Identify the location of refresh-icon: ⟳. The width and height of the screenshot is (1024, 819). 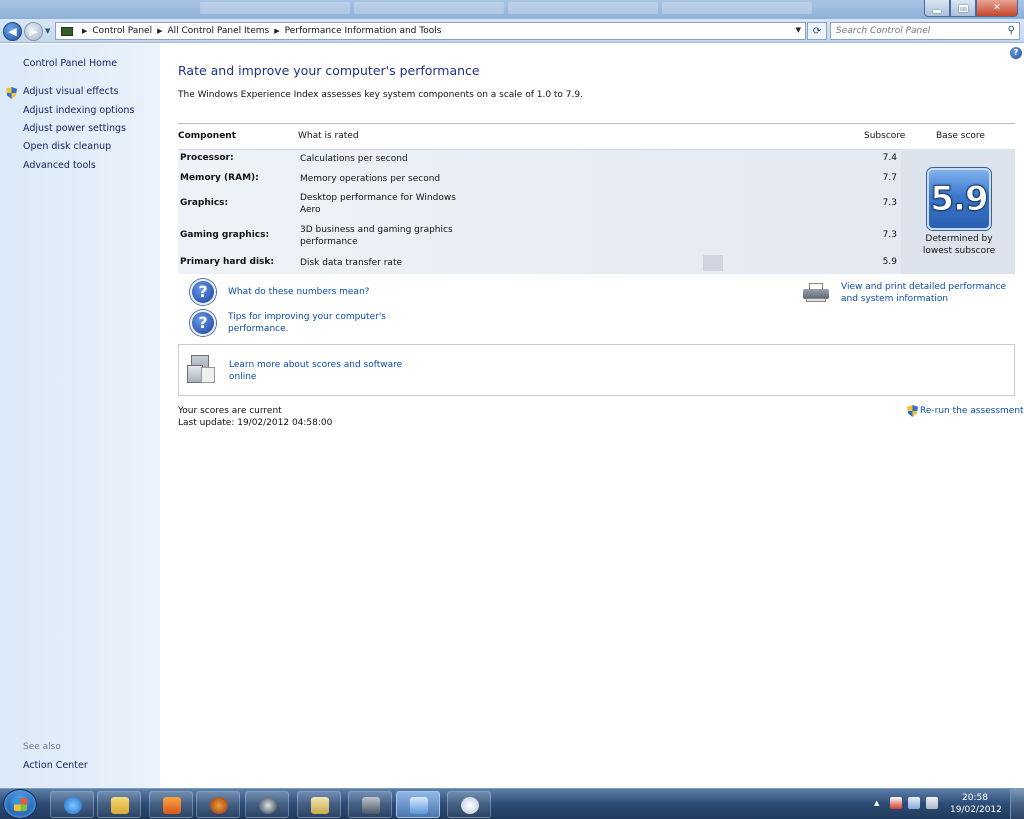
(817, 31).